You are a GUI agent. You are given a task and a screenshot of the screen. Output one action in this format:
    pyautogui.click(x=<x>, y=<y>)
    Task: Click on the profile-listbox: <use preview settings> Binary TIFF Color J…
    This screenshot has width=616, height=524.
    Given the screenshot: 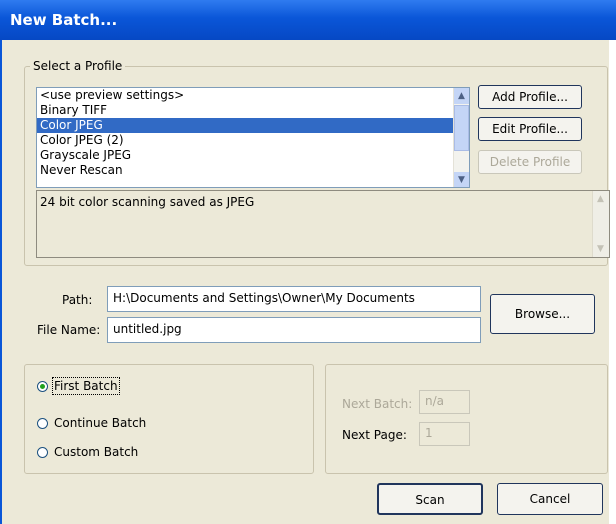 What is the action you would take?
    pyautogui.click(x=253, y=137)
    